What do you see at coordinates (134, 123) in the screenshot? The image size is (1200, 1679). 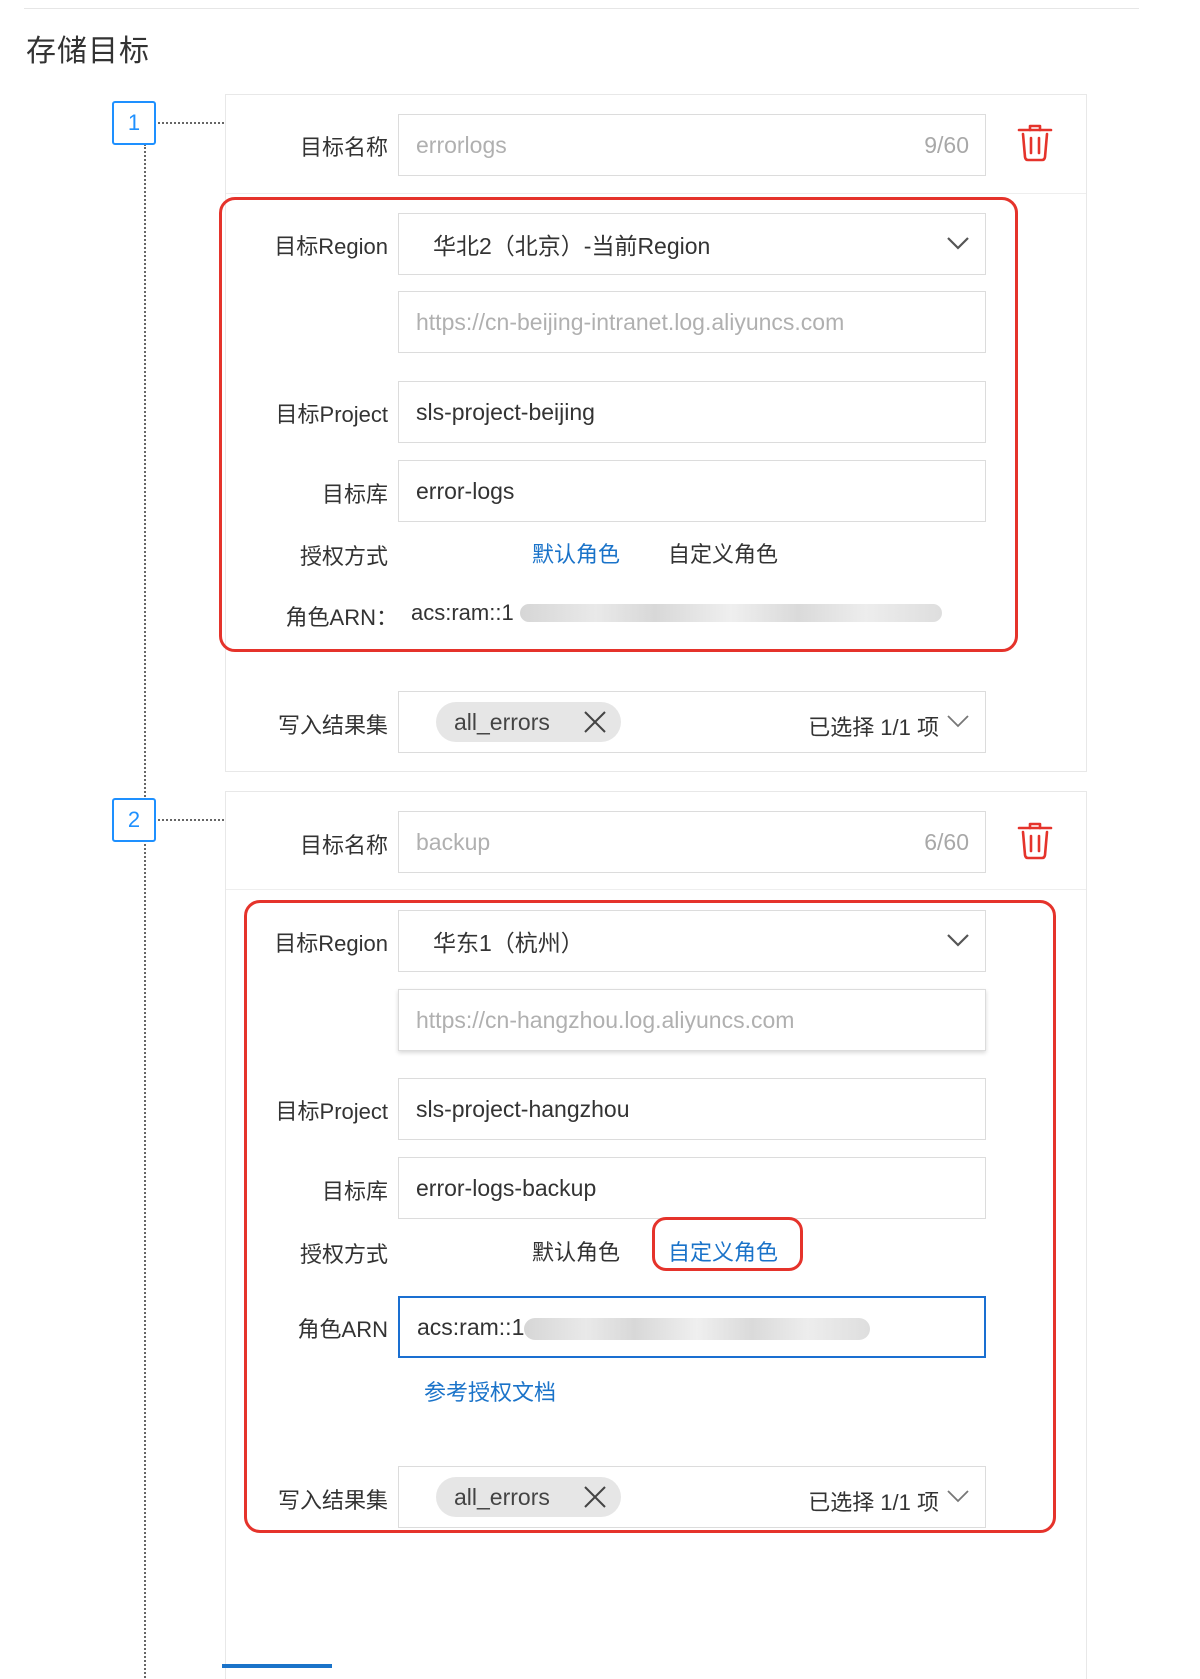 I see `step-marker-1: 1` at bounding box center [134, 123].